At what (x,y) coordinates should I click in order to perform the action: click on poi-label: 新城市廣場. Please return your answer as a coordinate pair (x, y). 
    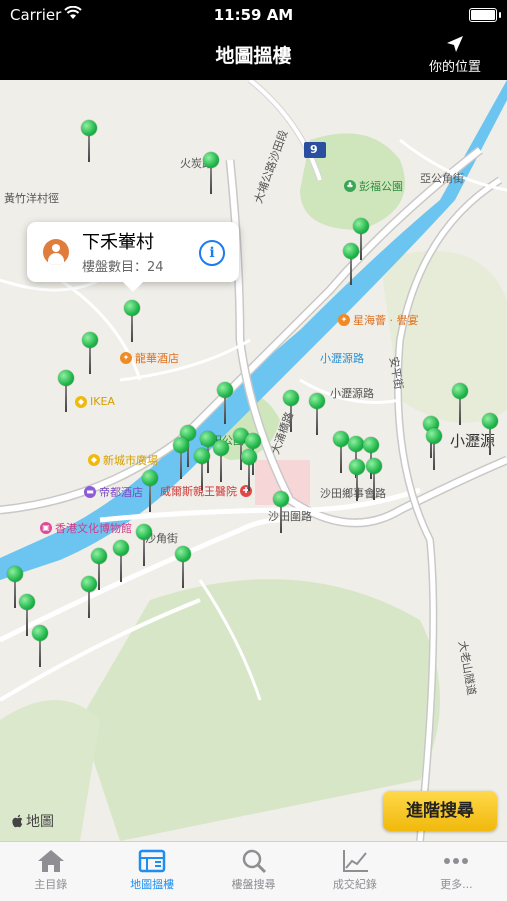
    Looking at the image, I should click on (130, 460).